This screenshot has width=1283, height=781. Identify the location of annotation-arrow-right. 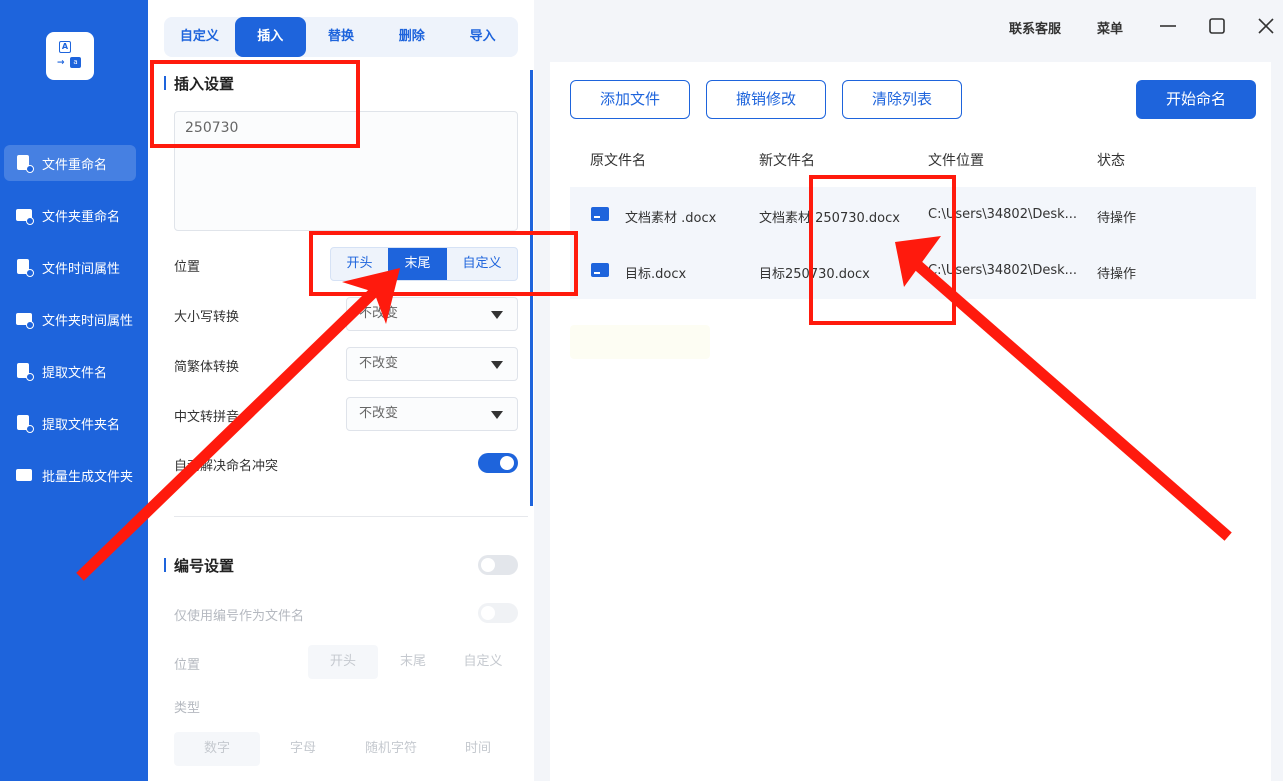
(1063, 388).